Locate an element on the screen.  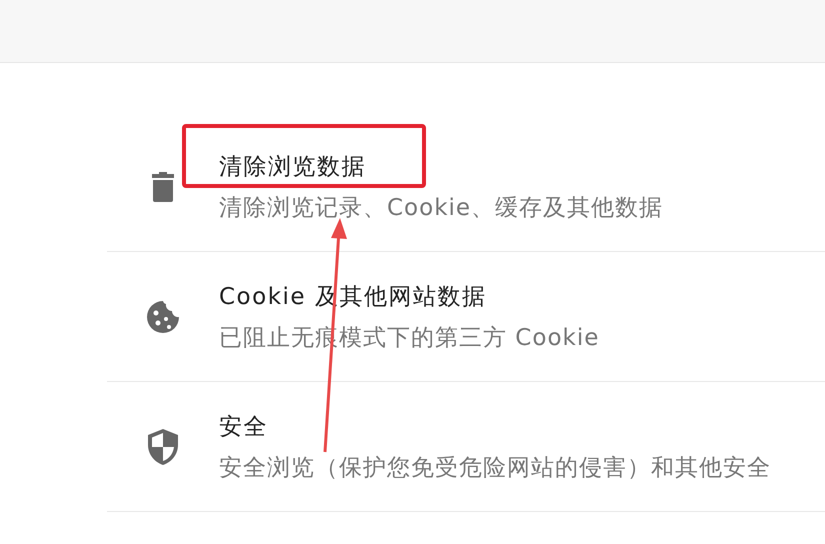
shield-icon is located at coordinates (163, 446).